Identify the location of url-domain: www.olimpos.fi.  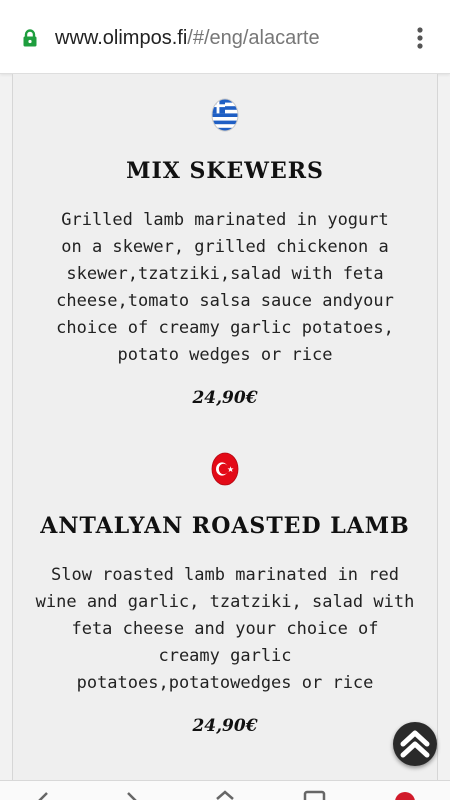
(121, 38).